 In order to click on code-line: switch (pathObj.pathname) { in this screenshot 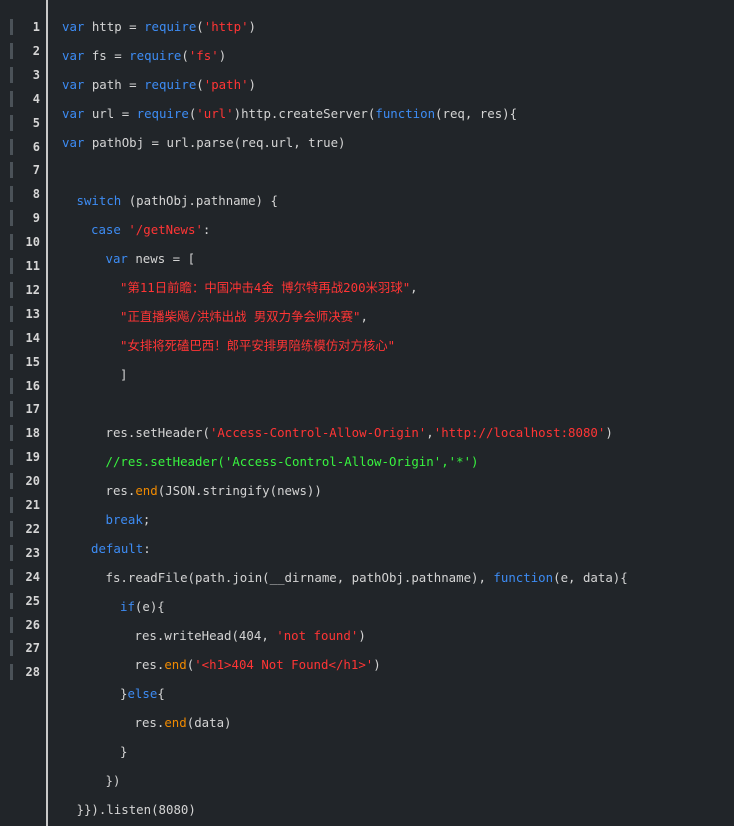, I will do `click(177, 201)`.